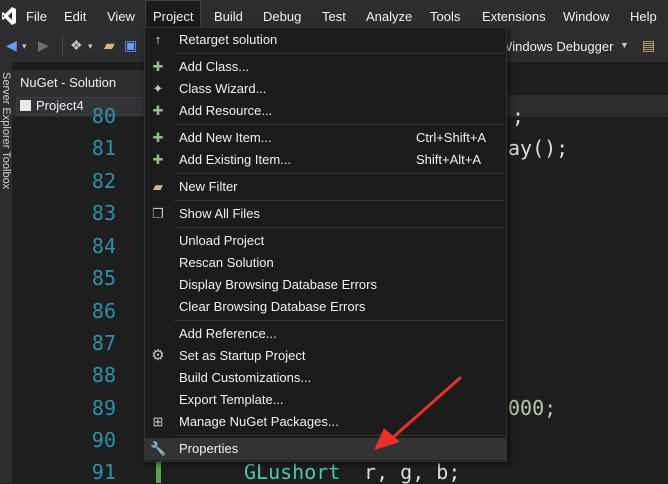 The image size is (668, 484). I want to click on code-fragment: 000;, so click(532, 408).